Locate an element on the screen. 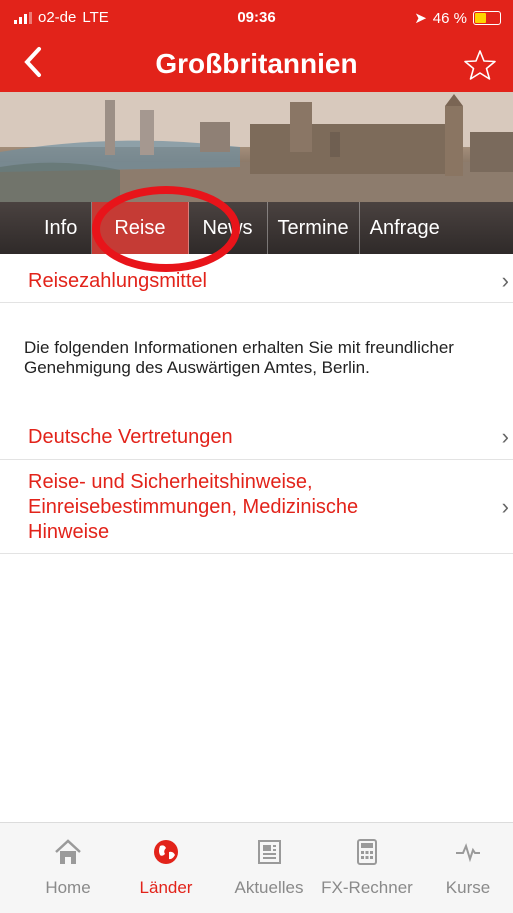  tab-label: Reise is located at coordinates (140, 227).